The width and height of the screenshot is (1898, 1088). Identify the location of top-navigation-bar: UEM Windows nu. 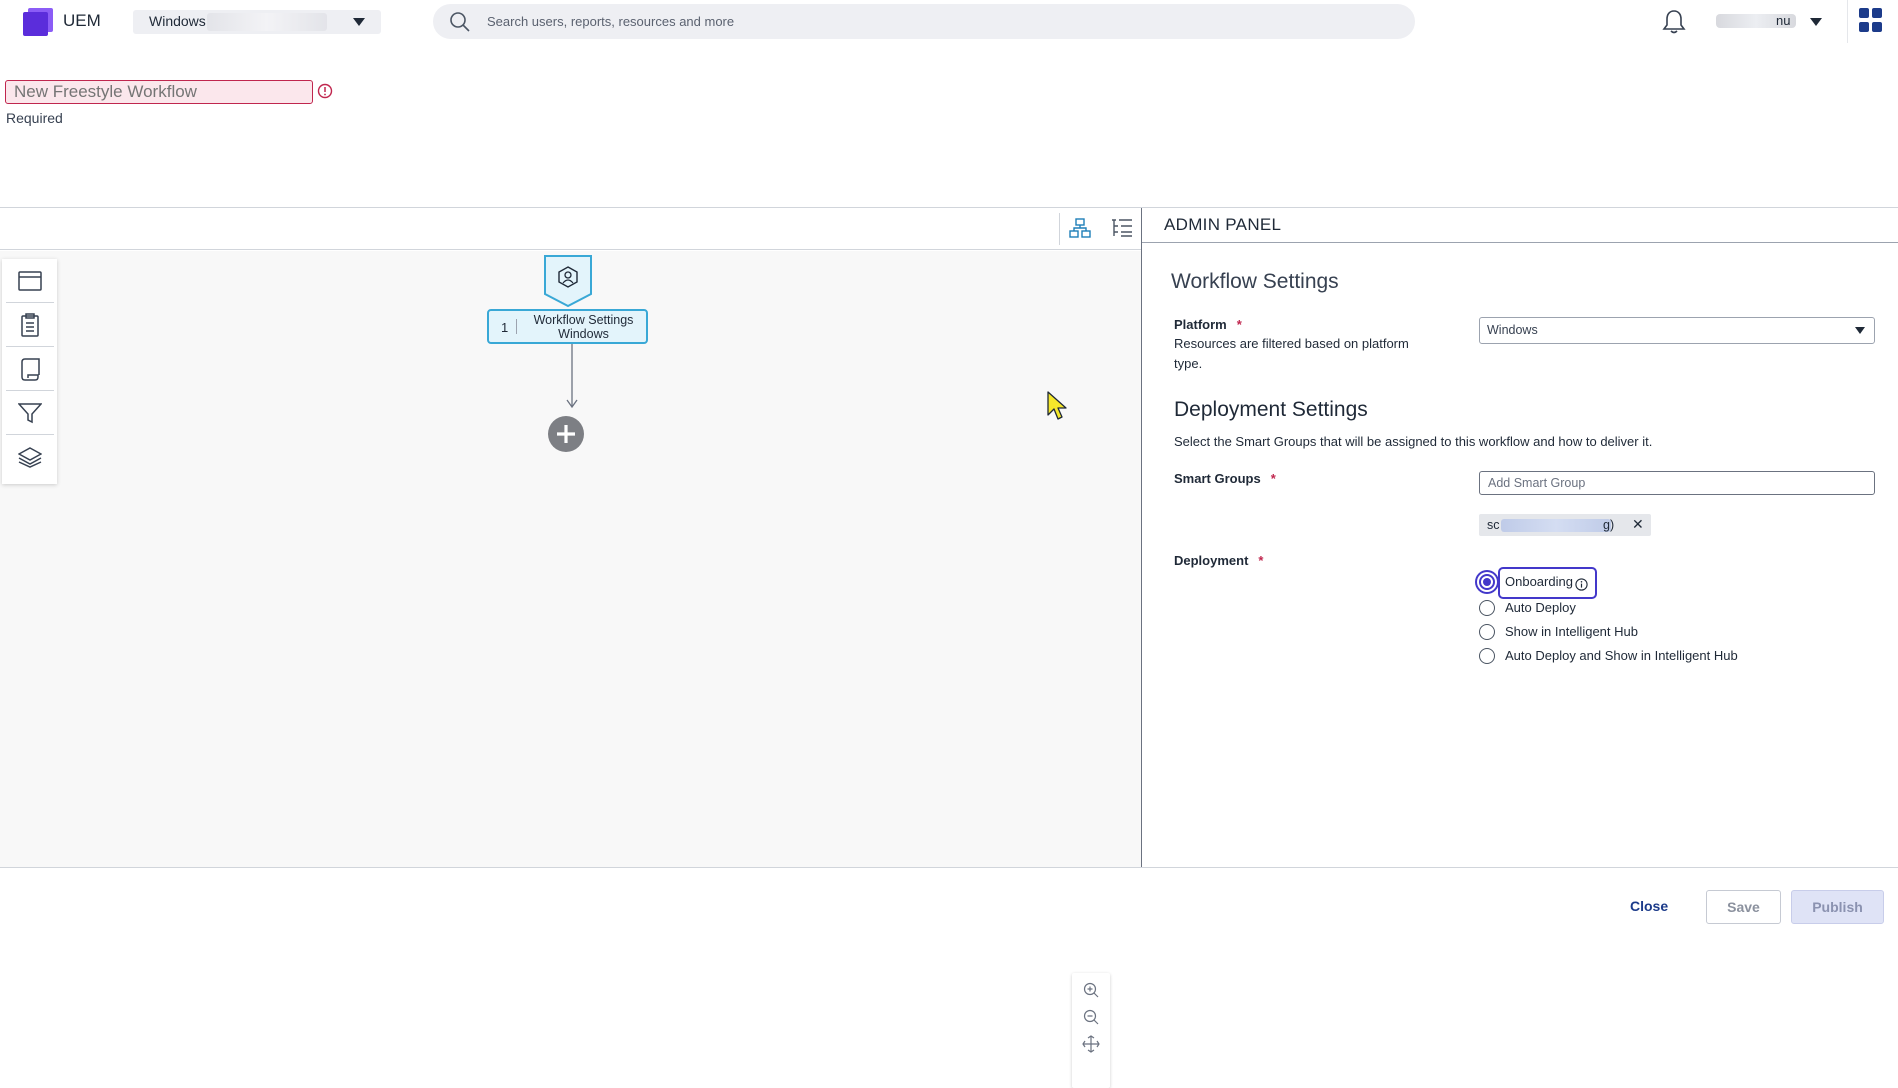
(949, 21).